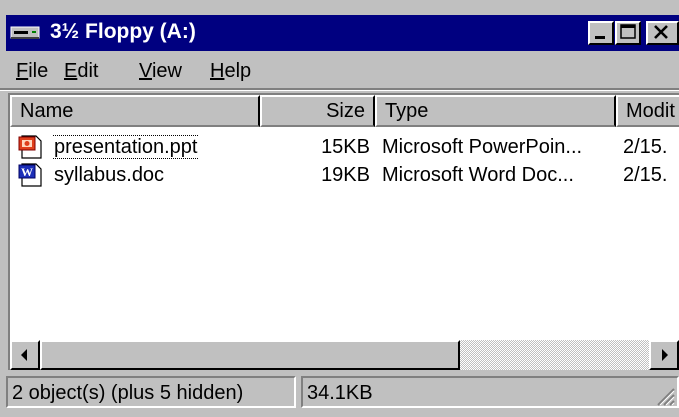 Image resolution: width=679 pixels, height=417 pixels. Describe the element at coordinates (135, 111) in the screenshot. I see `column-header-name: Name` at that location.